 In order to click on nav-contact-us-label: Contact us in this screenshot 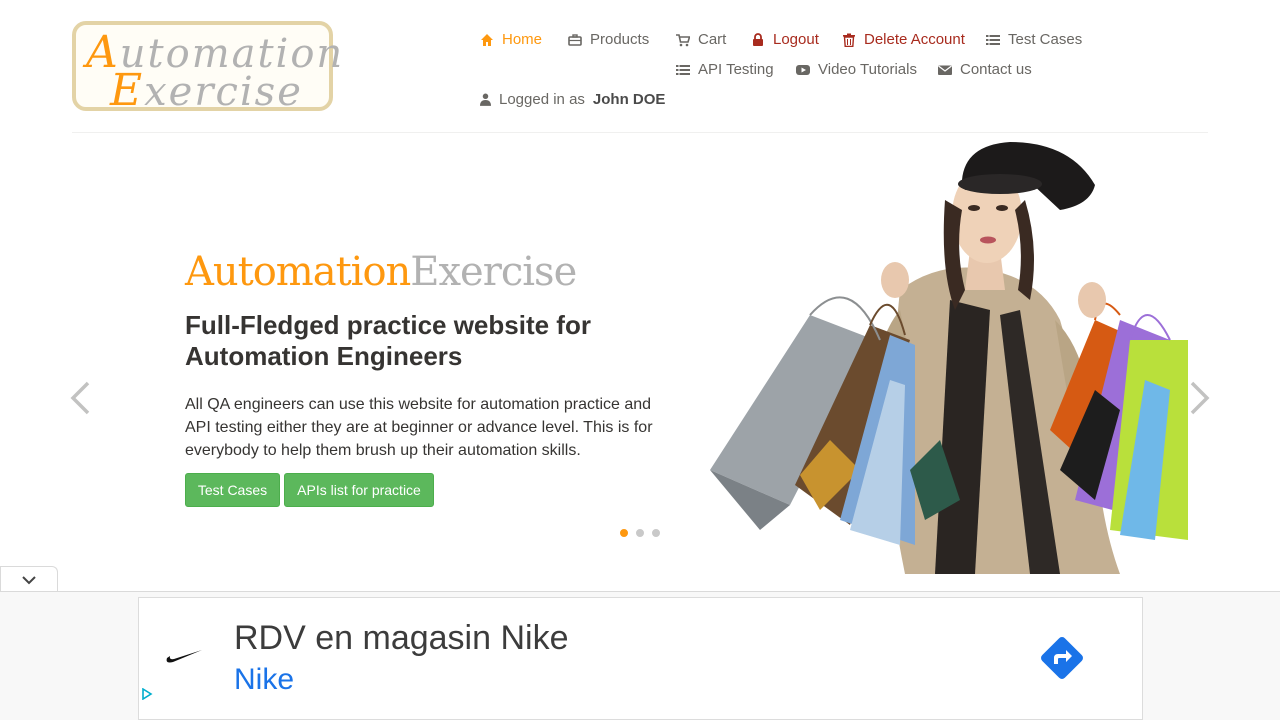, I will do `click(996, 69)`.